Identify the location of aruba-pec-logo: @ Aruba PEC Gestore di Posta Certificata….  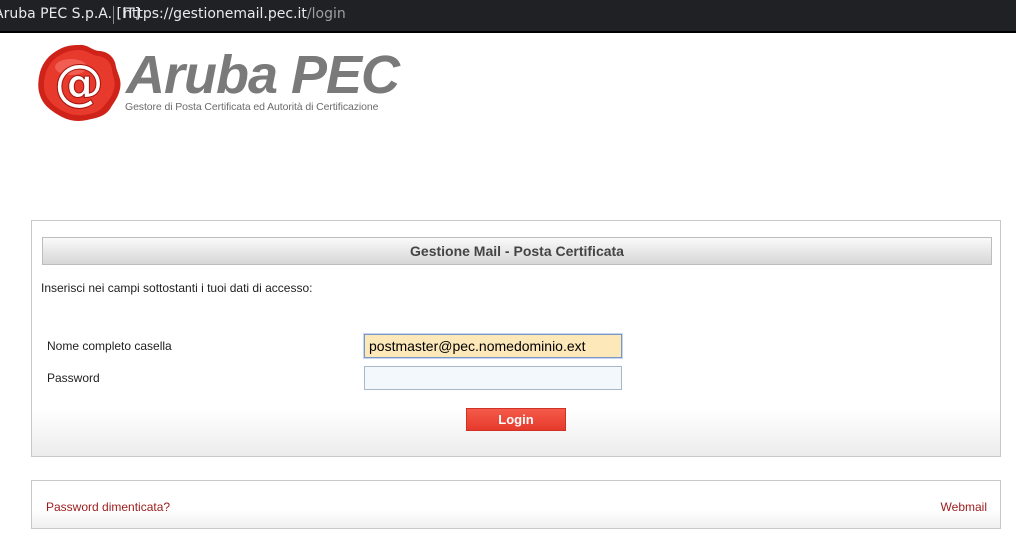
(218, 84).